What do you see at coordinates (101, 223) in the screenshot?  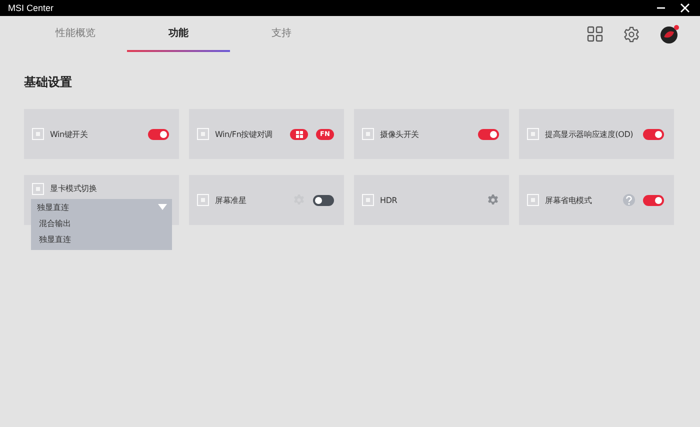 I see `dropdown-option: 混合输出` at bounding box center [101, 223].